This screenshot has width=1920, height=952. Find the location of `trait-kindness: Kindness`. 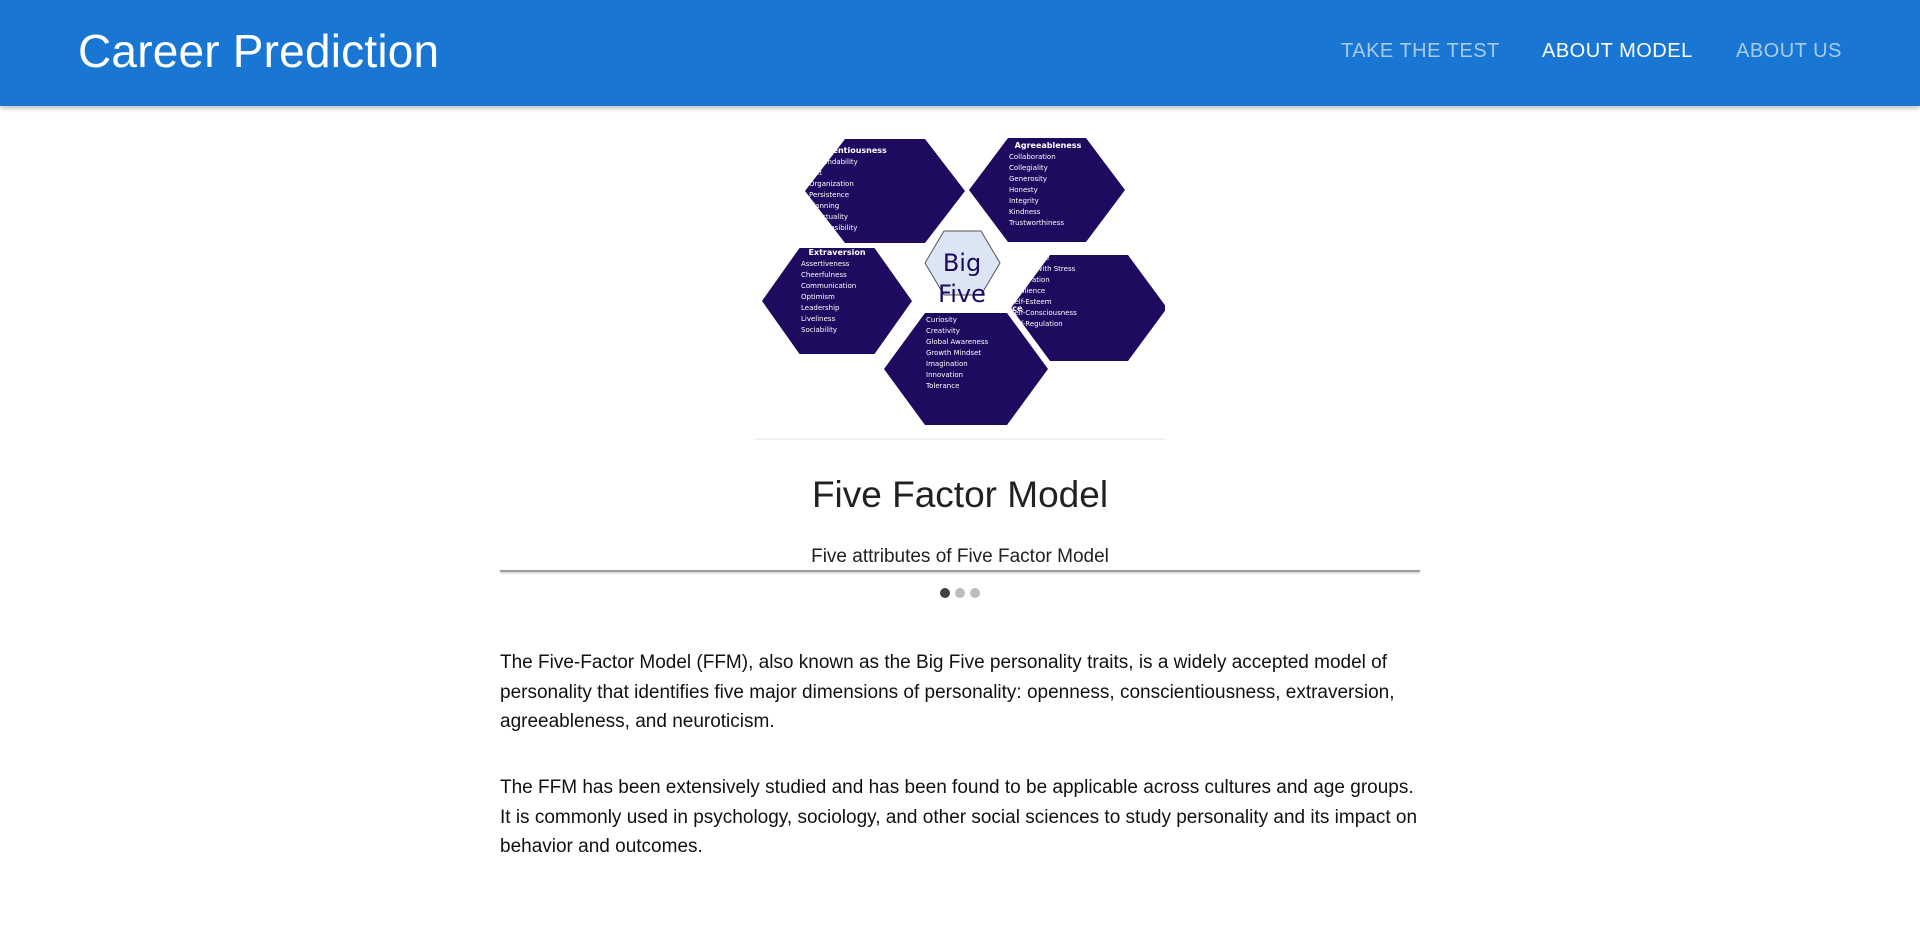

trait-kindness: Kindness is located at coordinates (1025, 212).